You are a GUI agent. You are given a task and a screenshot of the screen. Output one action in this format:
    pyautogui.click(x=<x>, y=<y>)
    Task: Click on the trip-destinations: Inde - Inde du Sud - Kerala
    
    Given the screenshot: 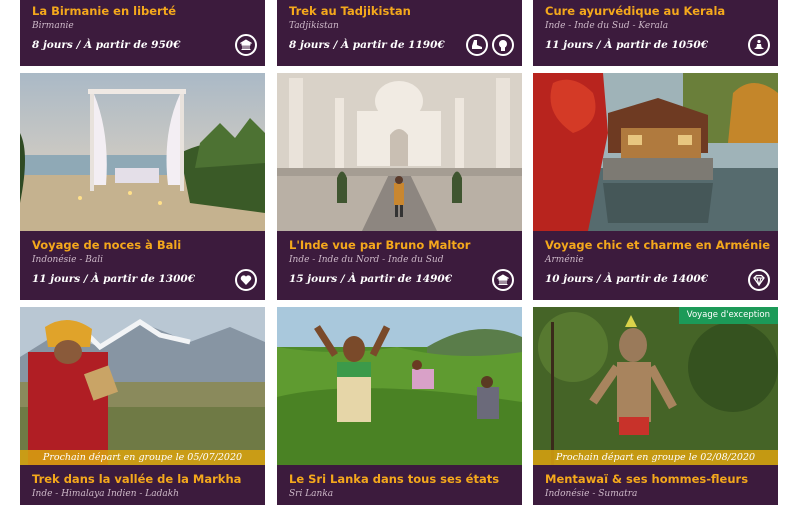 What is the action you would take?
    pyautogui.click(x=607, y=26)
    